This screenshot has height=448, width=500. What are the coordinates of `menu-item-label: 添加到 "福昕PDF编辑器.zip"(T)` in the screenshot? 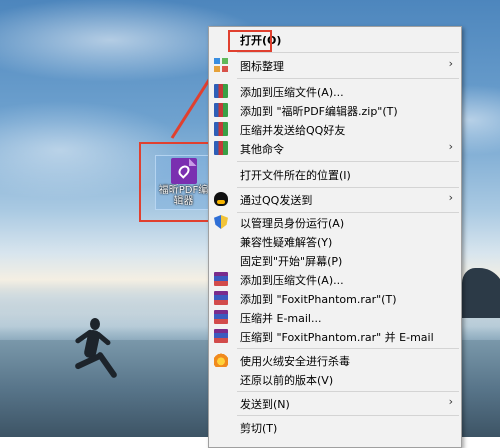 It's located at (319, 111).